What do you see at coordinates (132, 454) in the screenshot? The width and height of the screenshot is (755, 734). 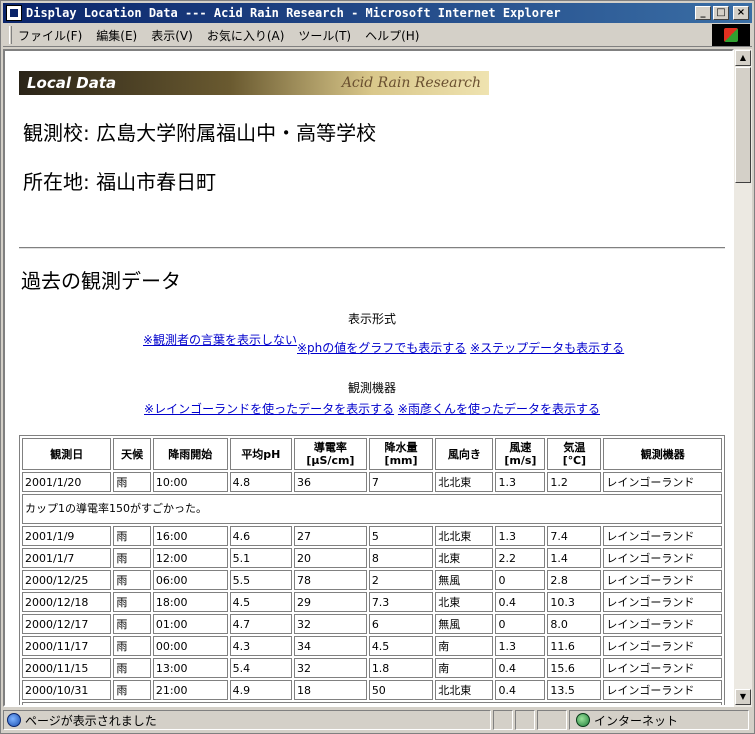 I see `column-header: 天候` at bounding box center [132, 454].